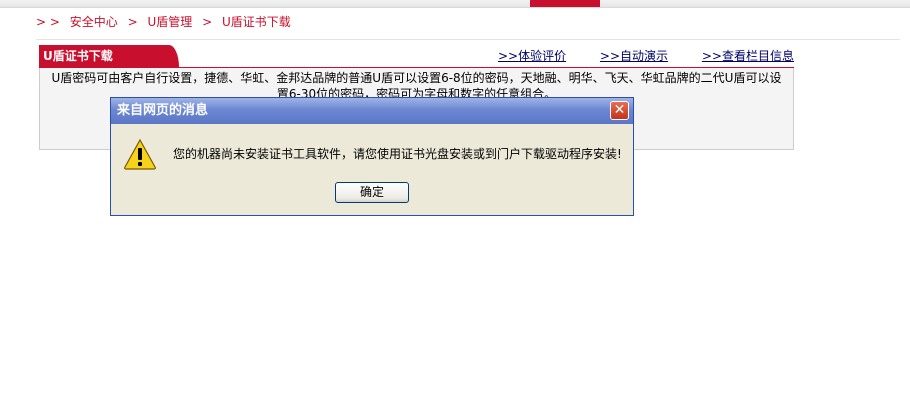 This screenshot has width=910, height=399. I want to click on top-nav-active-tab, so click(565, 3).